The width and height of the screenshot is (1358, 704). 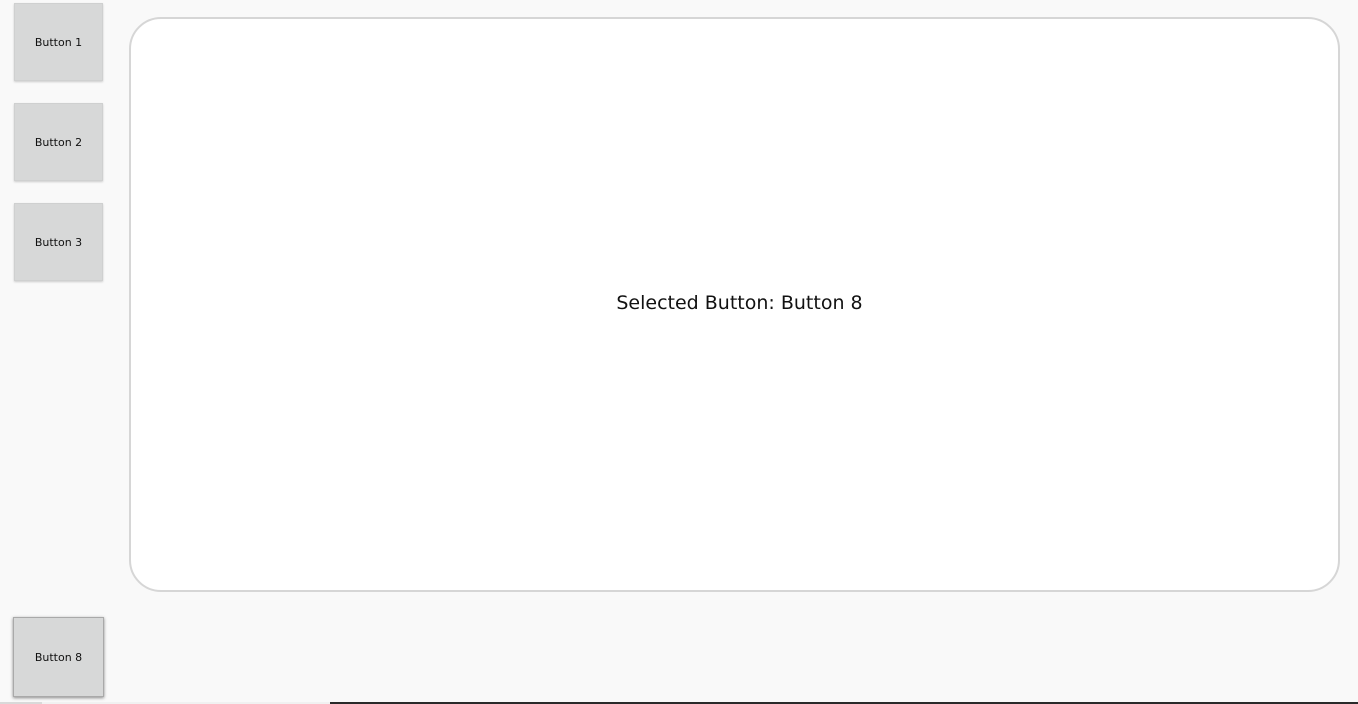 What do you see at coordinates (58, 657) in the screenshot?
I see `button-8: Button 8` at bounding box center [58, 657].